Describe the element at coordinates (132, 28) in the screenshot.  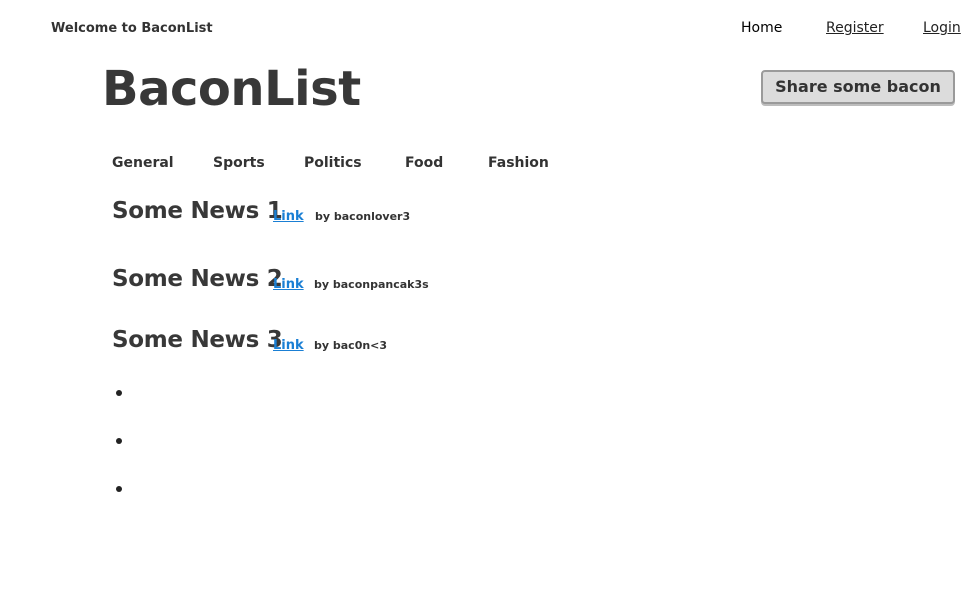
I see `welcome-text: Welcome to BaconList` at that location.